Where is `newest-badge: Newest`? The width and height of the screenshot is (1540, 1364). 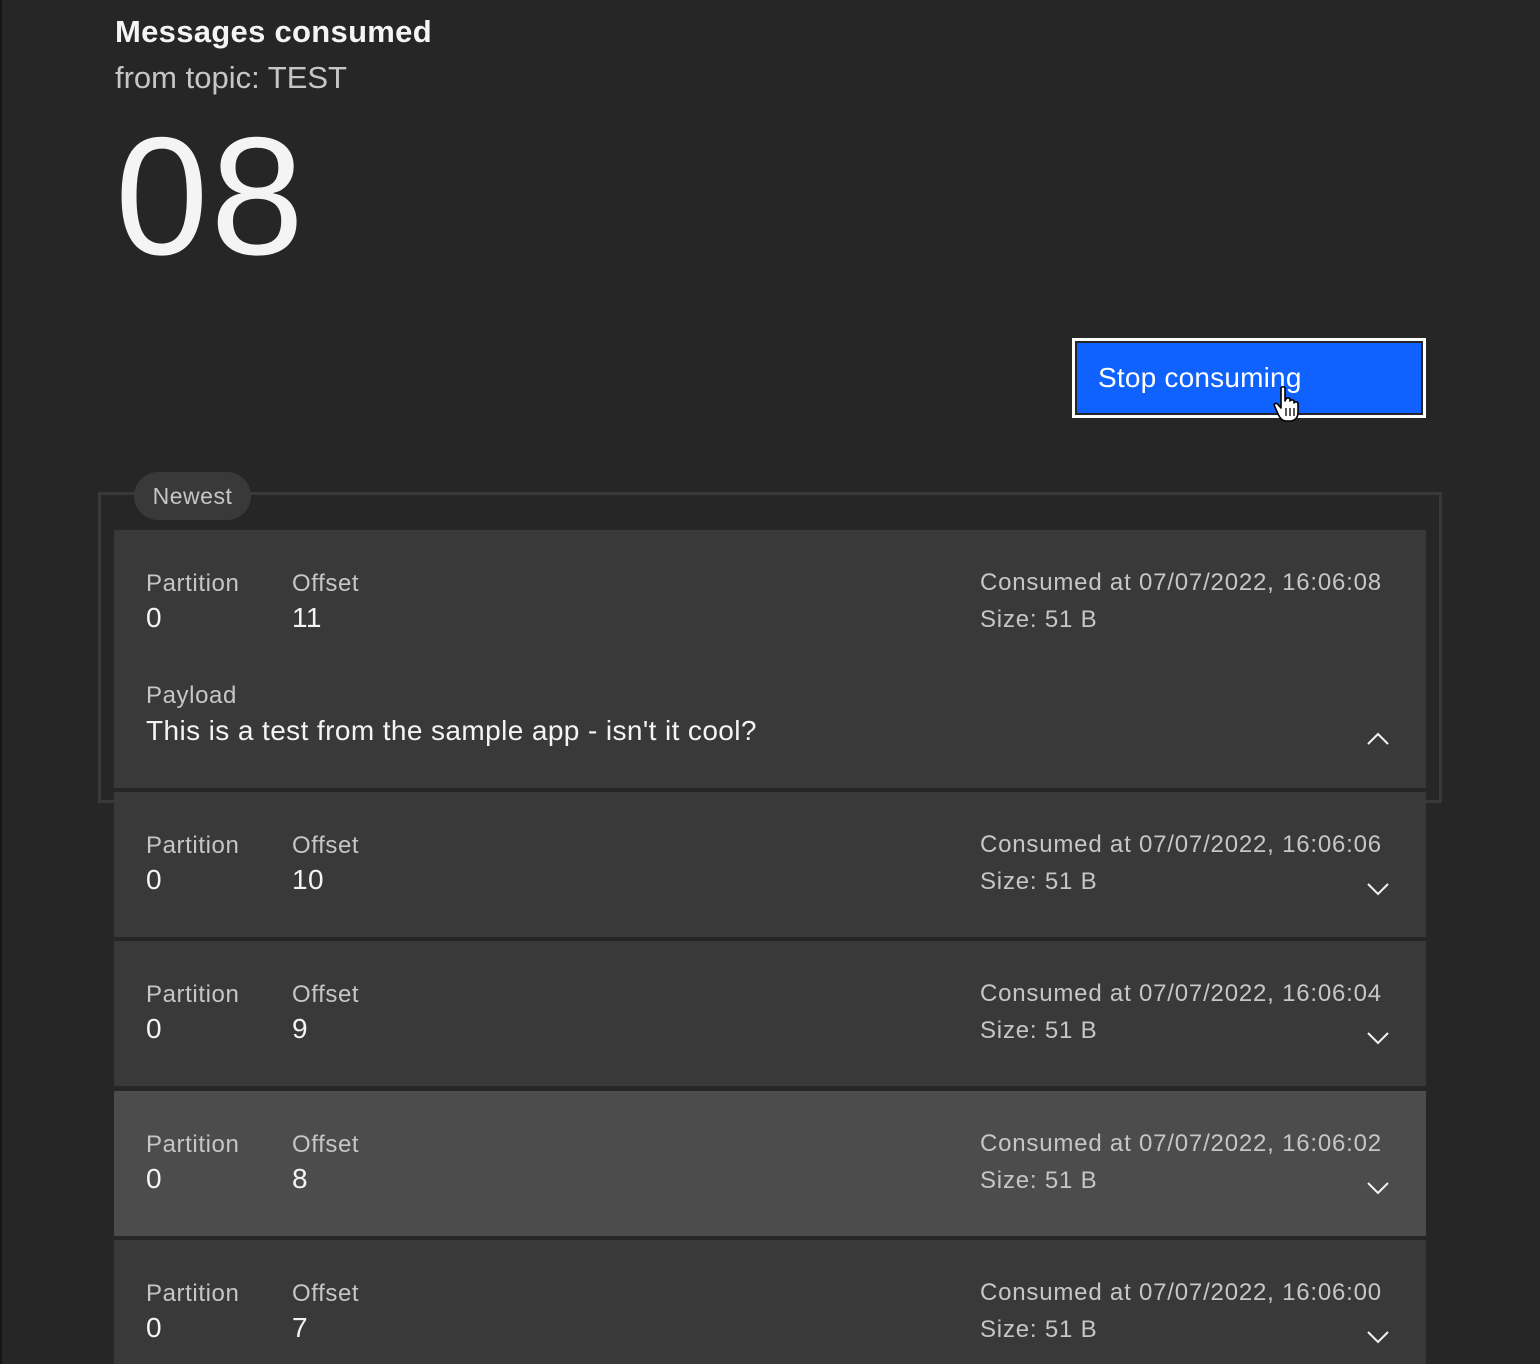 newest-badge: Newest is located at coordinates (192, 496).